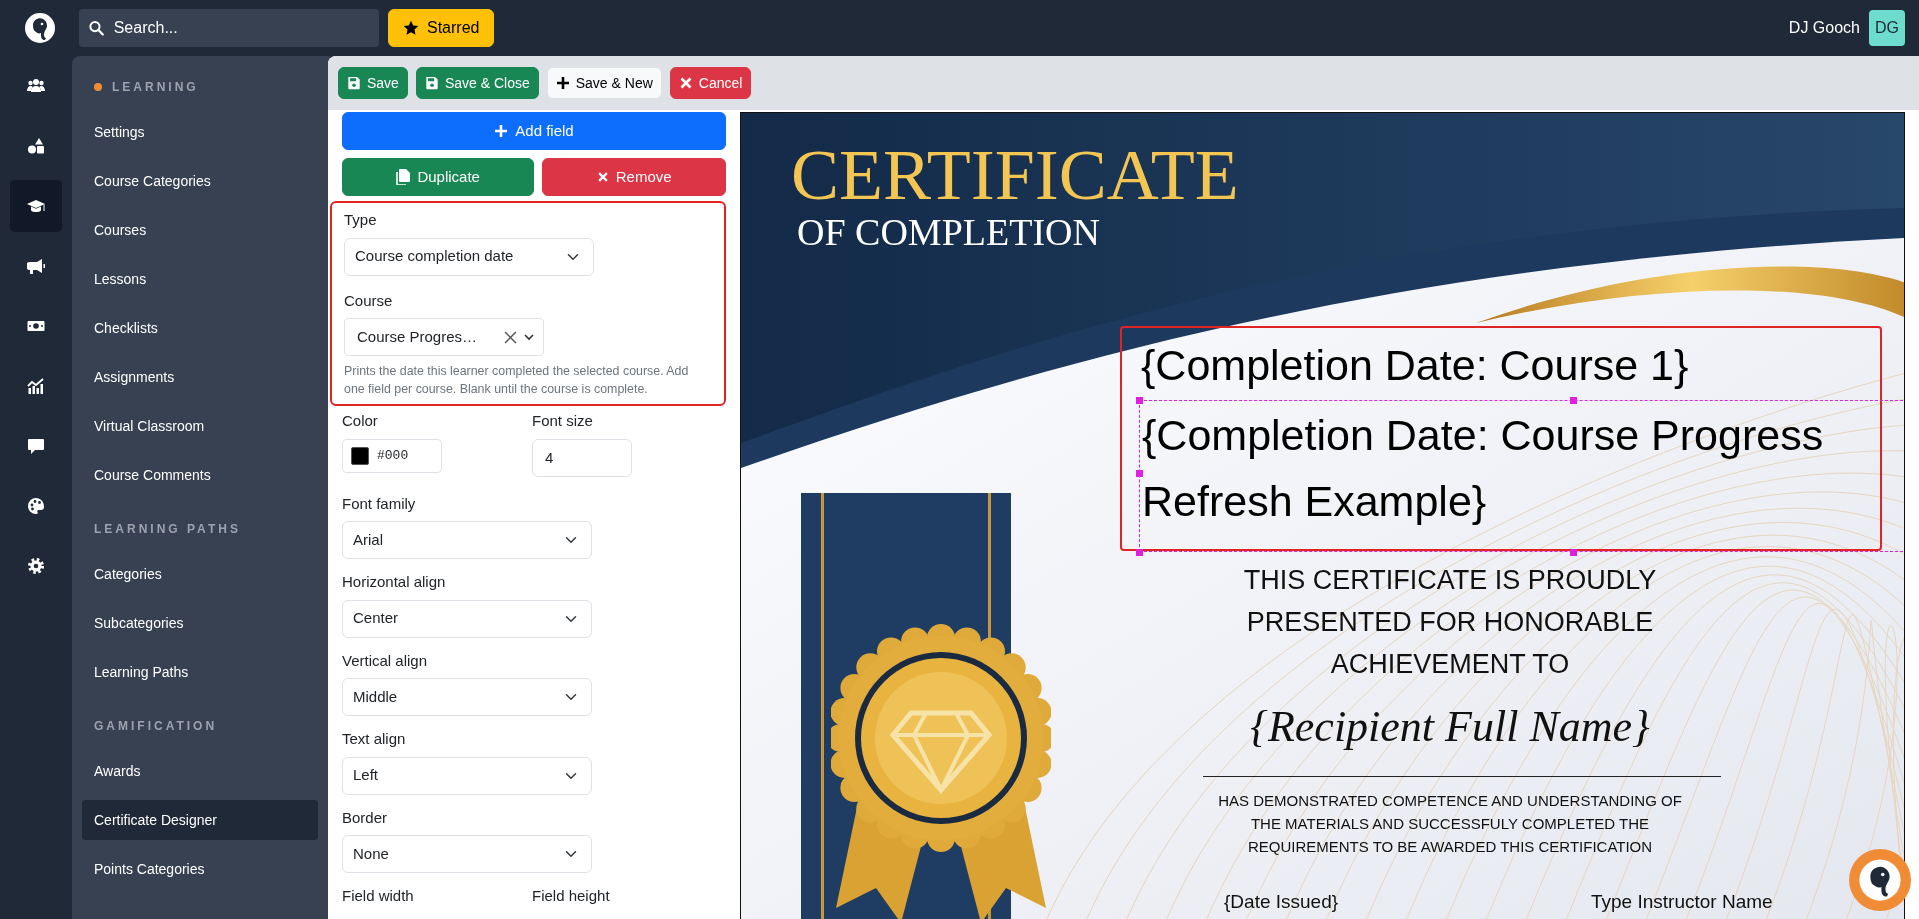 The width and height of the screenshot is (1919, 919). I want to click on color-field: #000, so click(392, 455).